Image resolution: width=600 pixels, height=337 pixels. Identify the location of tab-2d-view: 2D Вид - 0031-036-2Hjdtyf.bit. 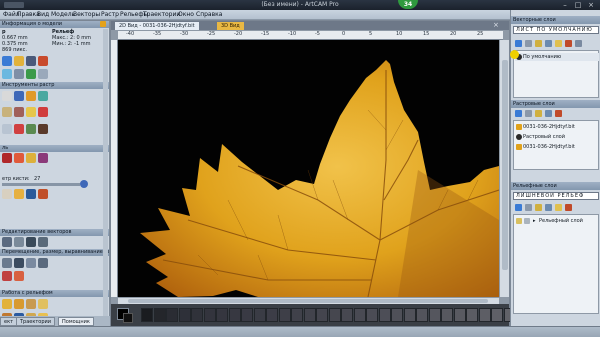
(157, 26).